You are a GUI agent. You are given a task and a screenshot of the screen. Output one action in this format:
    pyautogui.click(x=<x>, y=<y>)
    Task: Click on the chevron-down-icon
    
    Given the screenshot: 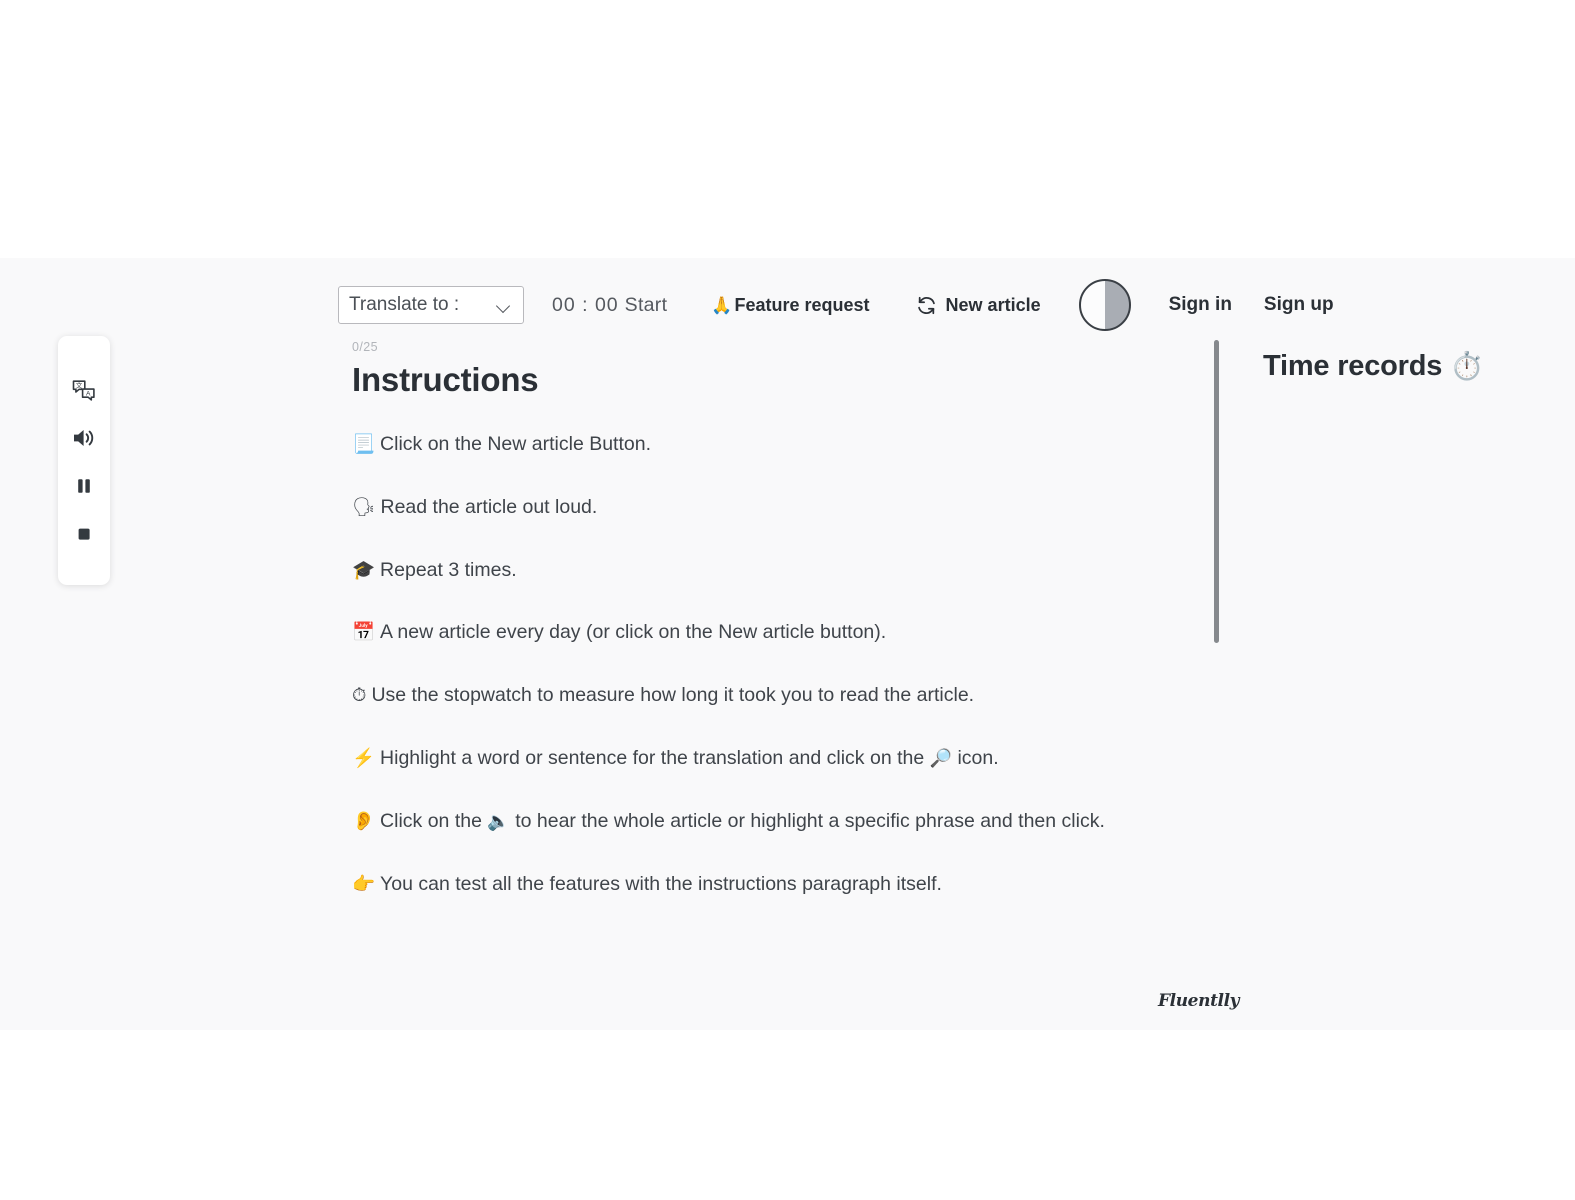 What is the action you would take?
    pyautogui.click(x=504, y=305)
    